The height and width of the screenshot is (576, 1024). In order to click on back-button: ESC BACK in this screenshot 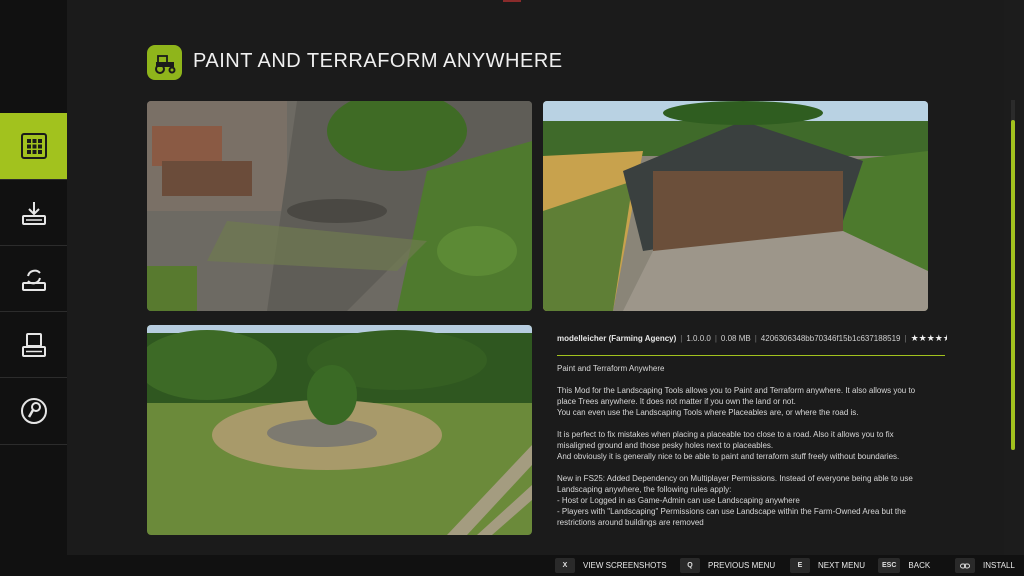, I will do `click(904, 565)`.